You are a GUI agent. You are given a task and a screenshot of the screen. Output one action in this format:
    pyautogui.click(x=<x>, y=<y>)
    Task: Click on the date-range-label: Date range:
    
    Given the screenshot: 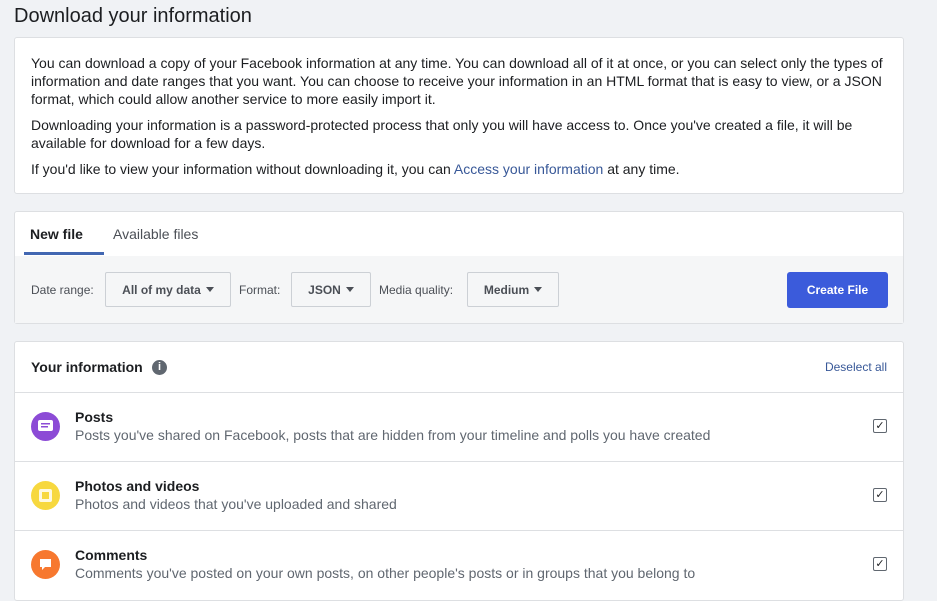 What is the action you would take?
    pyautogui.click(x=62, y=290)
    